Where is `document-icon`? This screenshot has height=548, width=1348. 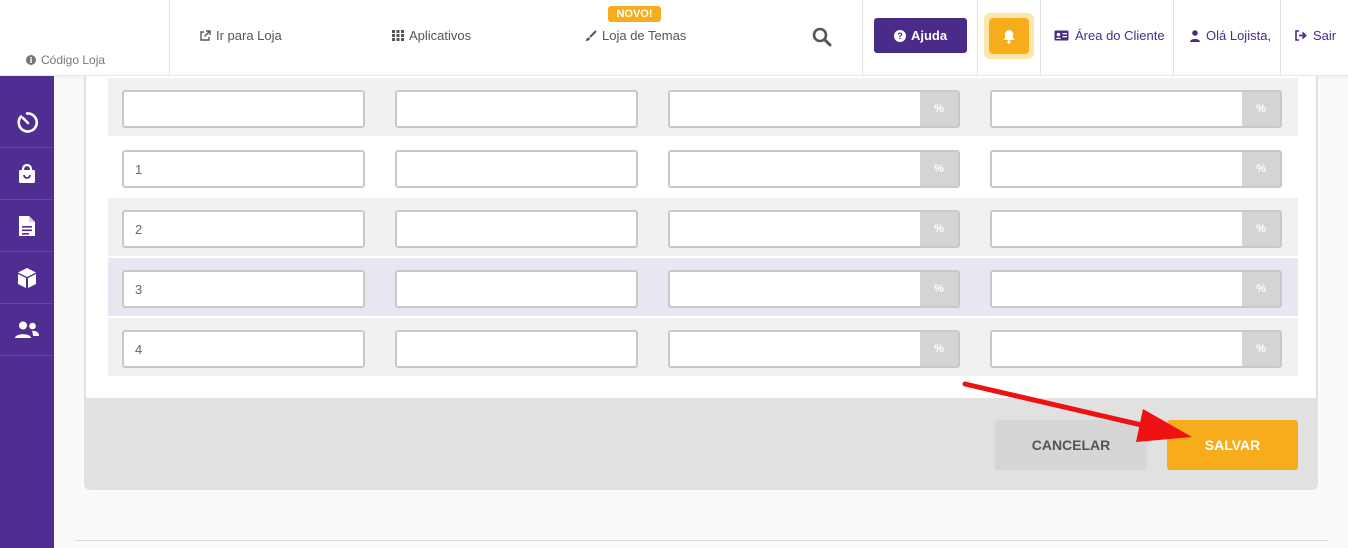
document-icon is located at coordinates (27, 225).